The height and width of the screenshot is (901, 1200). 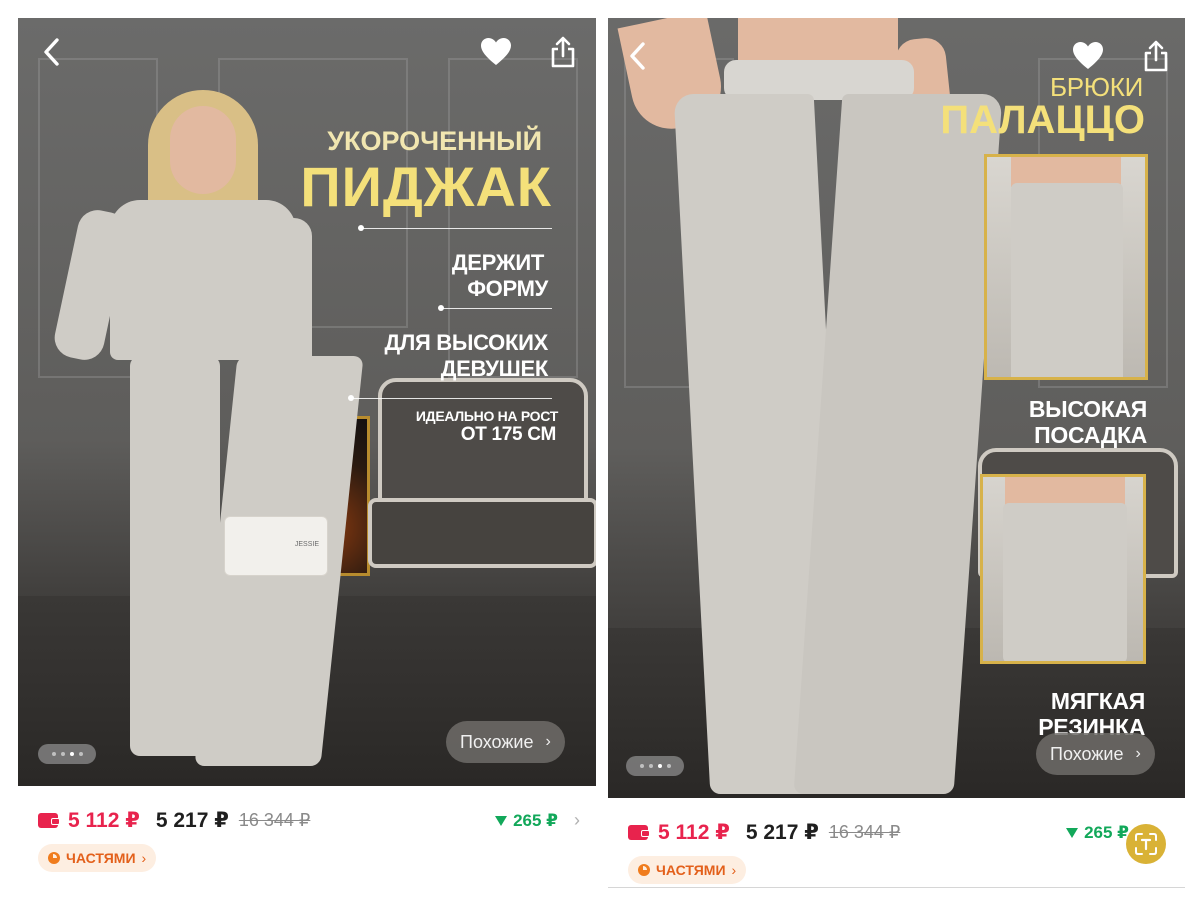 I want to click on feature-line: ФОРМУ, so click(x=507, y=288).